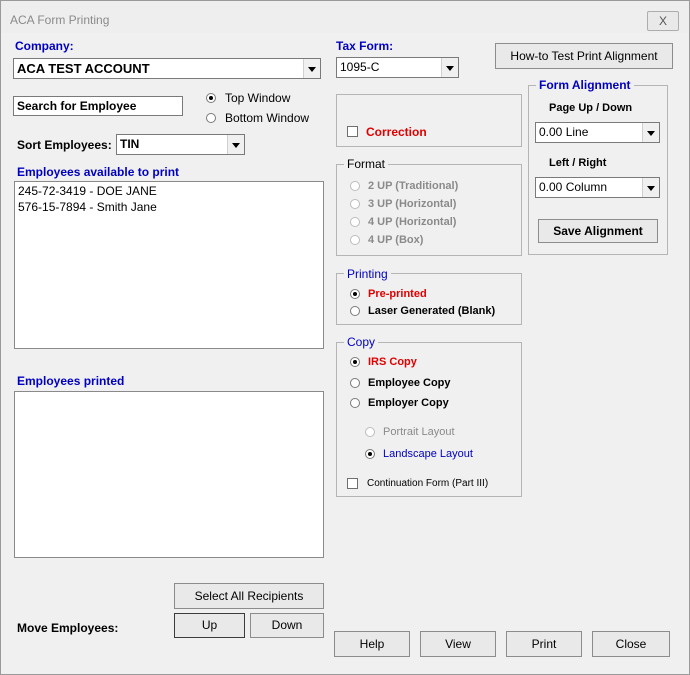 Image resolution: width=690 pixels, height=675 pixels. What do you see at coordinates (397, 67) in the screenshot?
I see `tax-form-select: 1095-C` at bounding box center [397, 67].